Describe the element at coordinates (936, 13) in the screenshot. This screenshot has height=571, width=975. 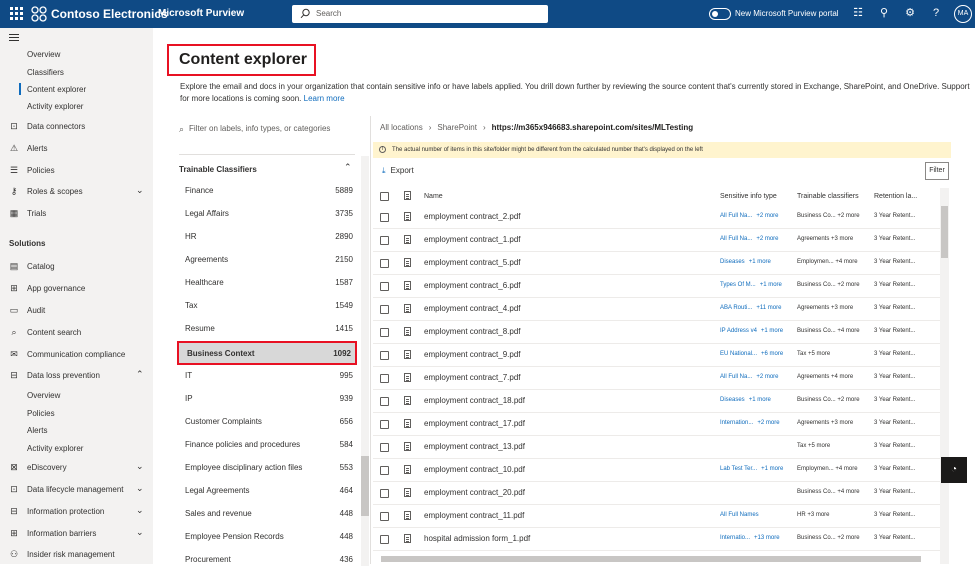
I see `help-icon: ?` at that location.